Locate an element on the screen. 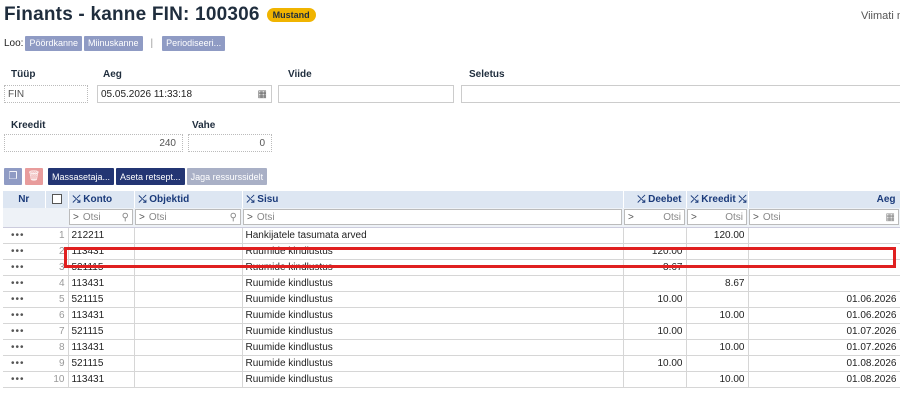 The image size is (900, 412). col-sisu: ⤯ Sisu is located at coordinates (433, 199).